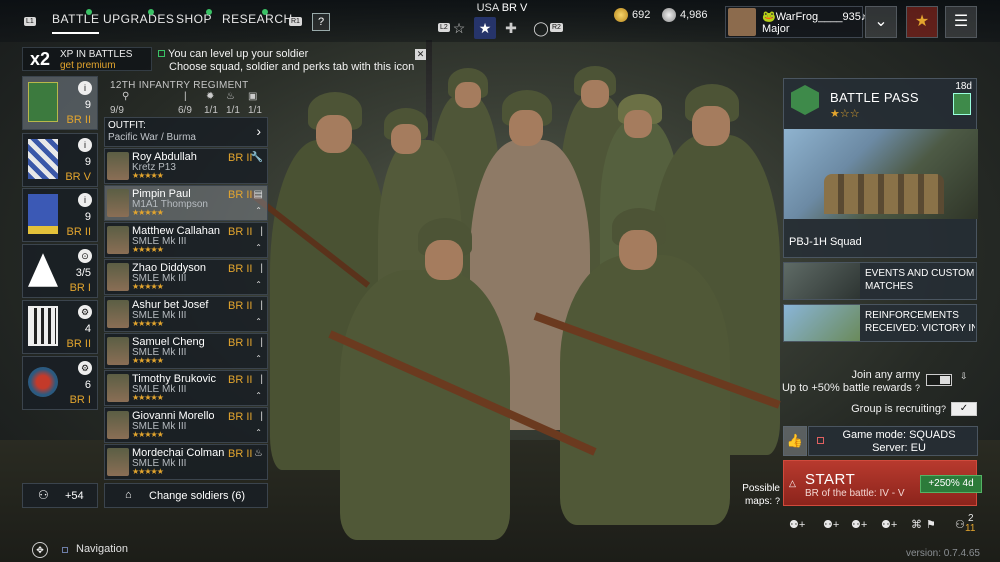 The image size is (1000, 562). I want to click on rank-chevron-icon: ⌄, so click(881, 22).